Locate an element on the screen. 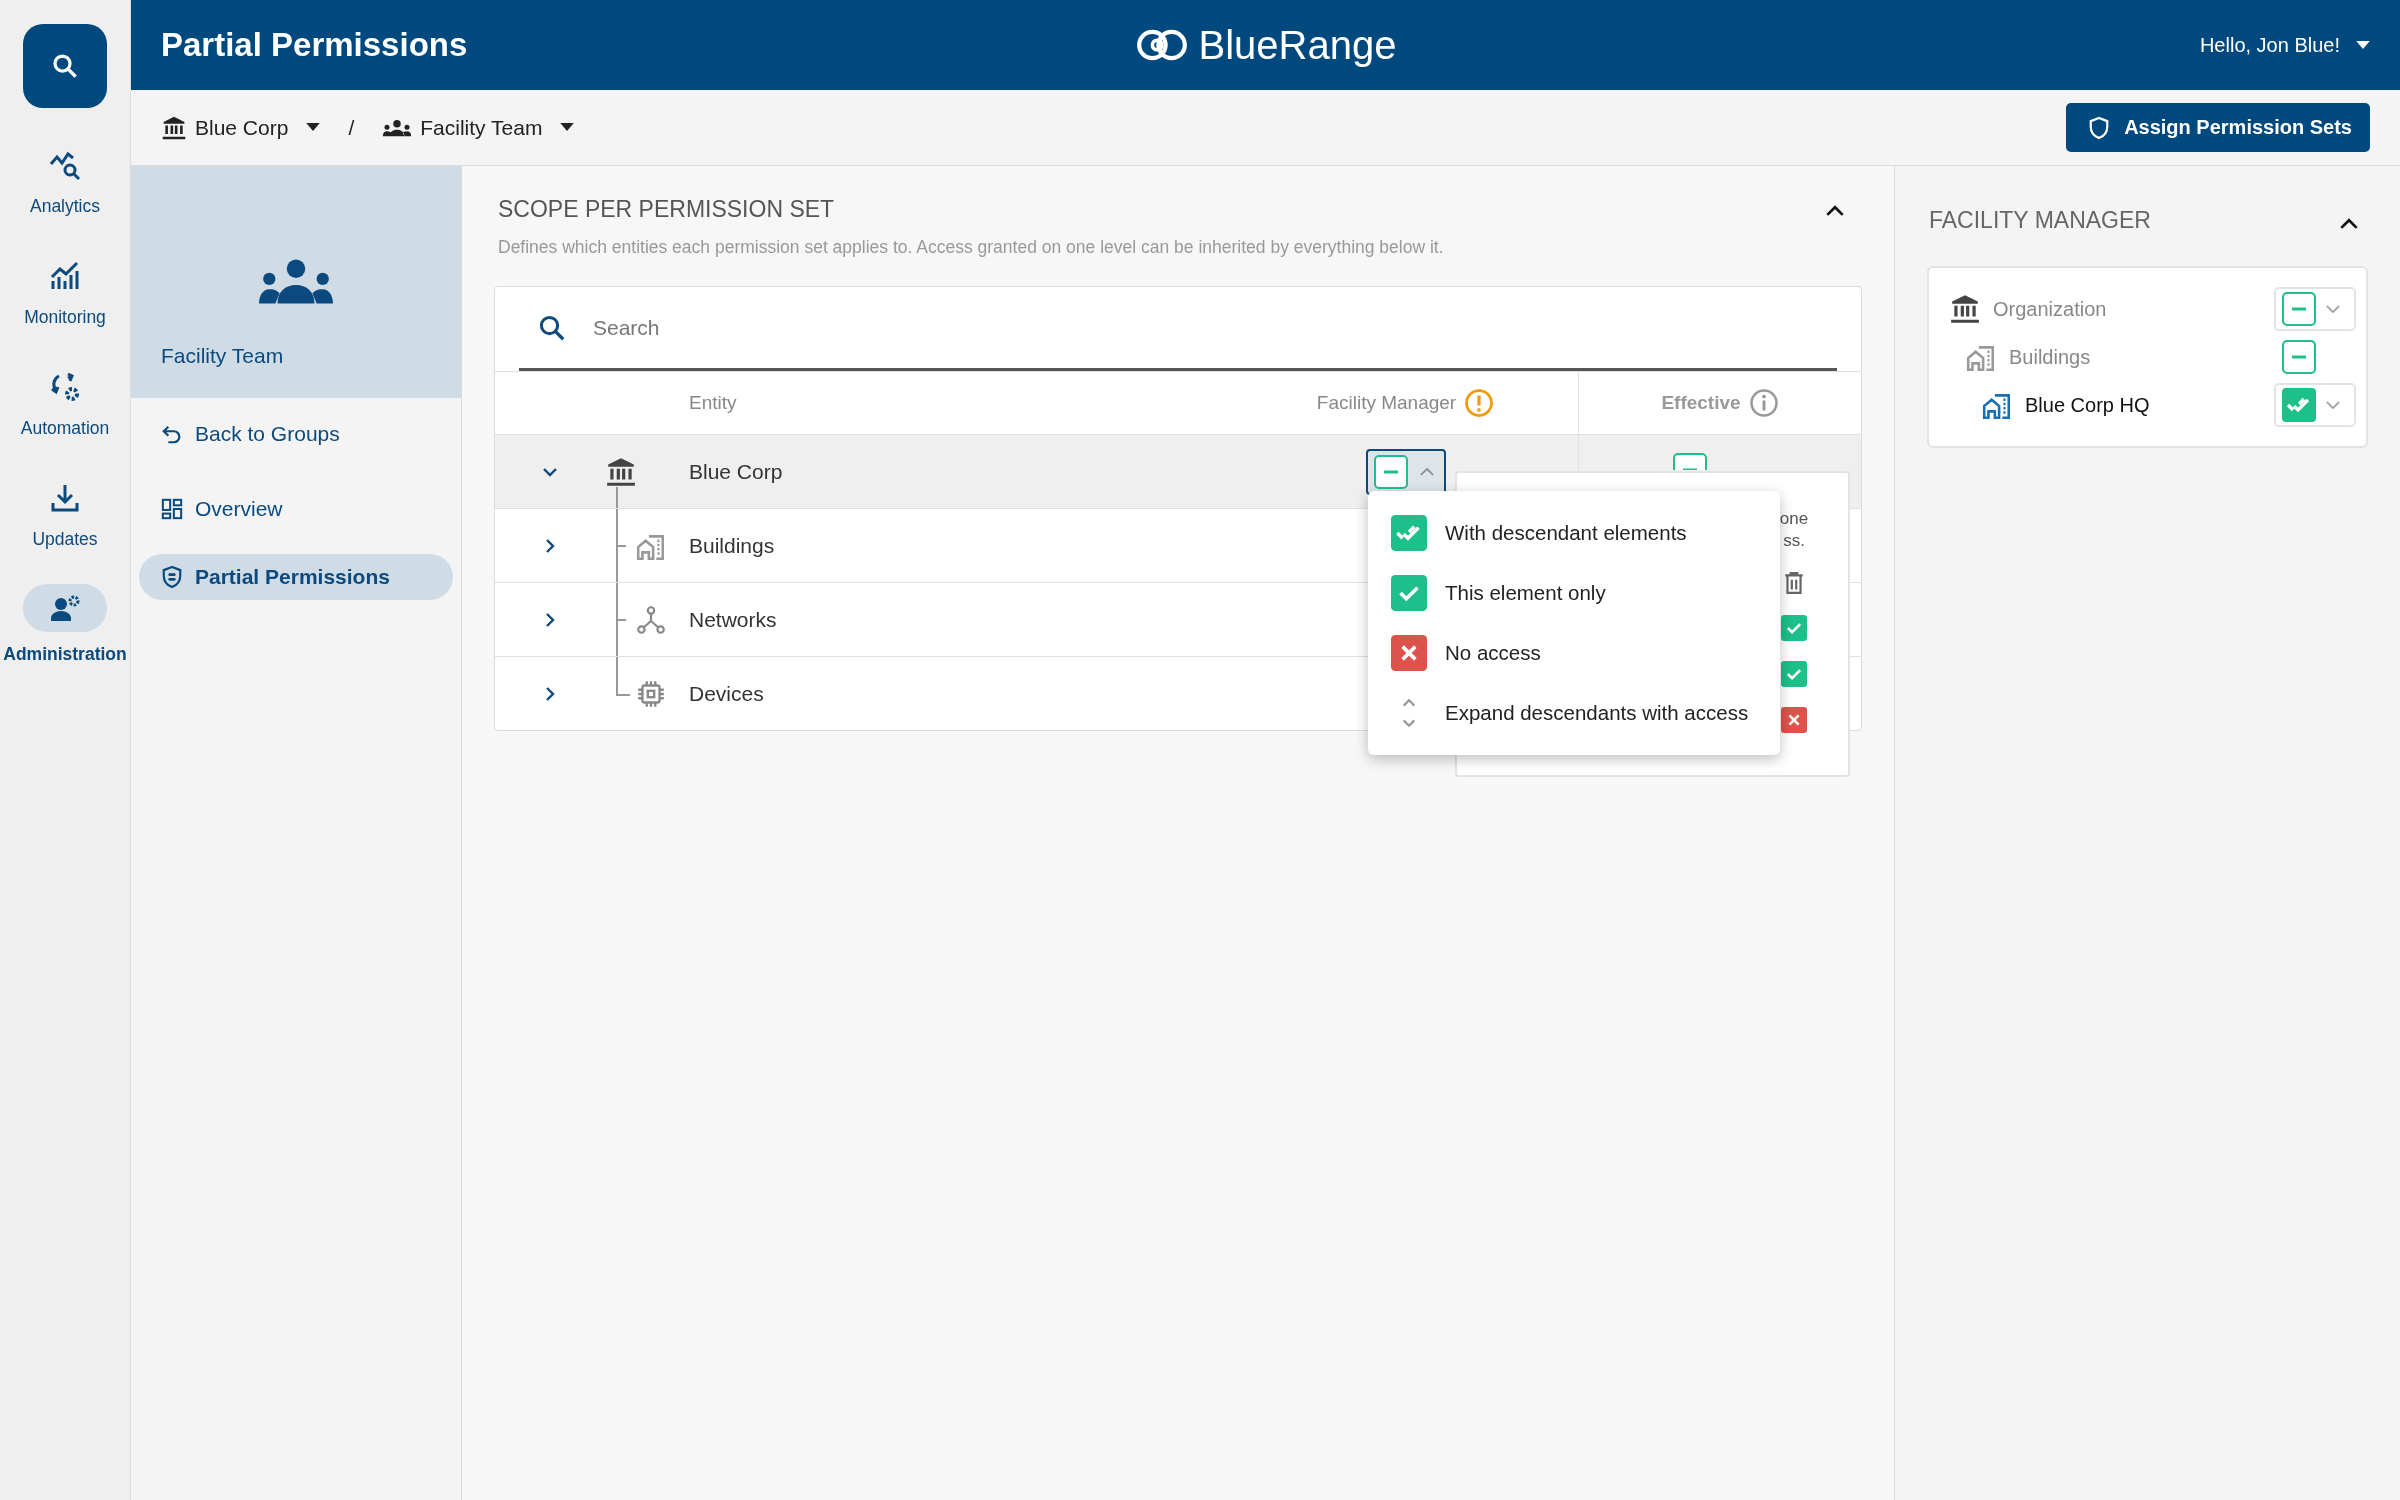  warning-icon is located at coordinates (1479, 403).